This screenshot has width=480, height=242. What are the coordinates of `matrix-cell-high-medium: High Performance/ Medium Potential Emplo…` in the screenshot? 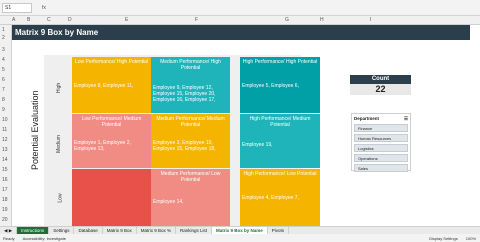 It's located at (280, 141).